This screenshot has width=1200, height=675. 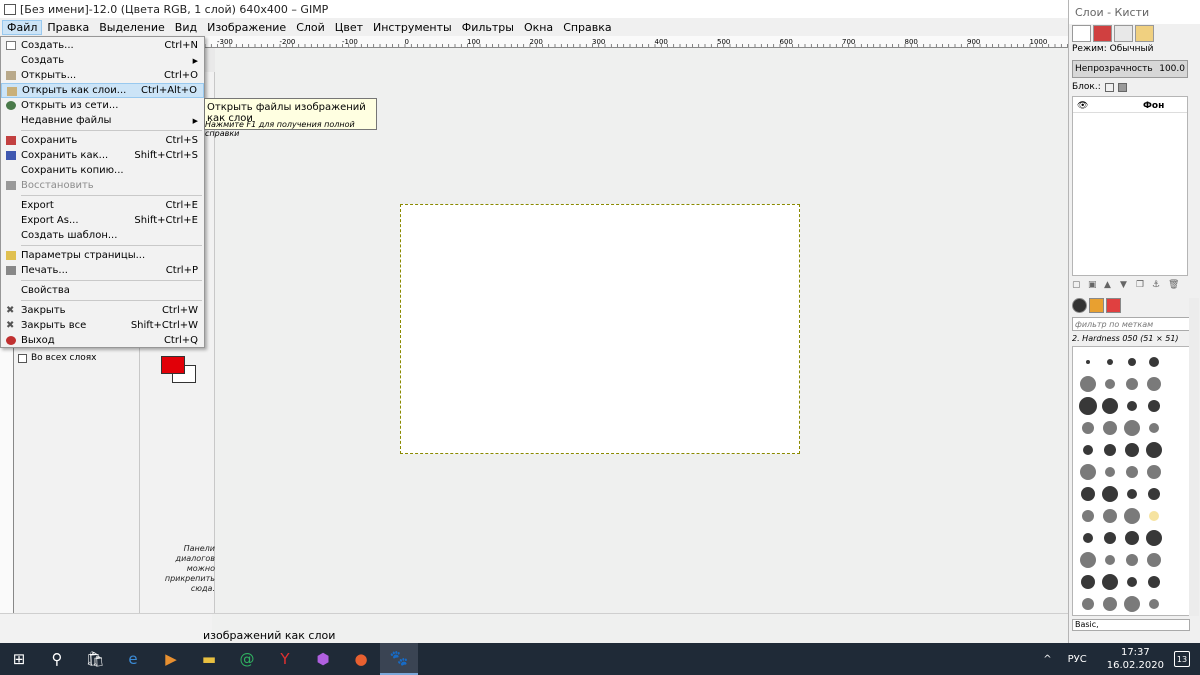 What do you see at coordinates (1144, 285) in the screenshot?
I see `duplicate-layer-icon: ❐` at bounding box center [1144, 285].